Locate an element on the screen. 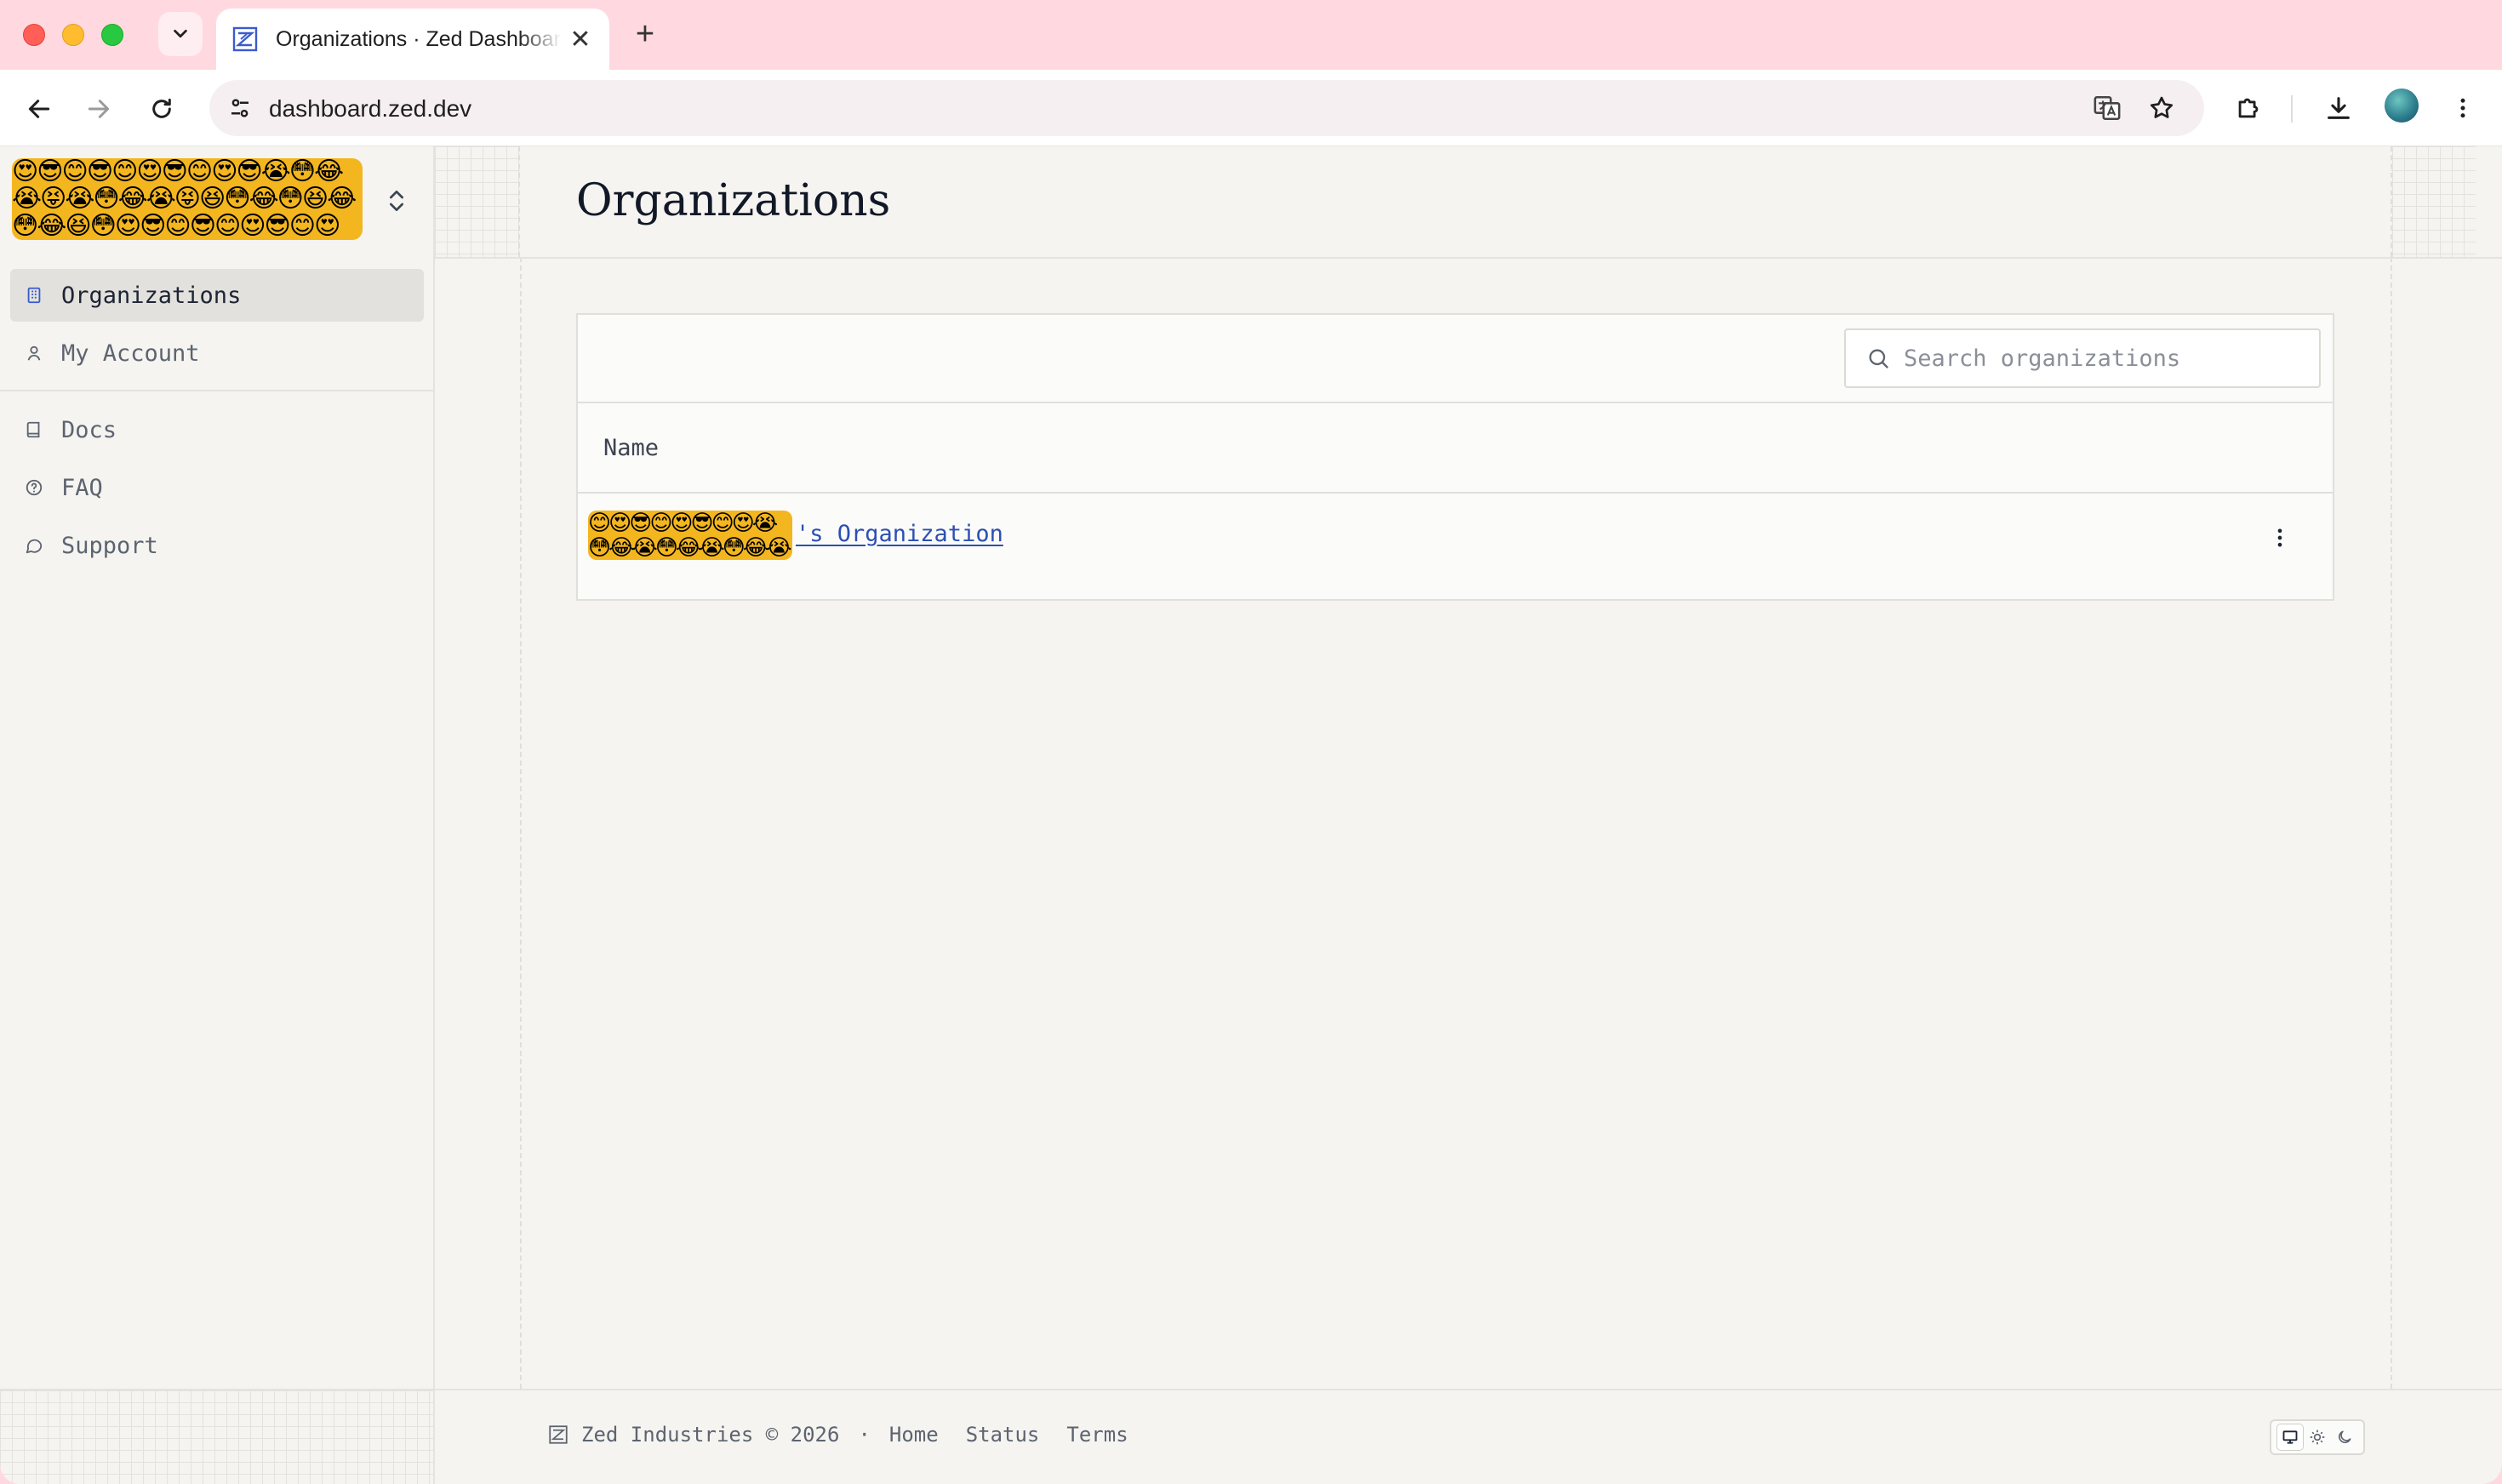  window-zoom-button is located at coordinates (112, 35).